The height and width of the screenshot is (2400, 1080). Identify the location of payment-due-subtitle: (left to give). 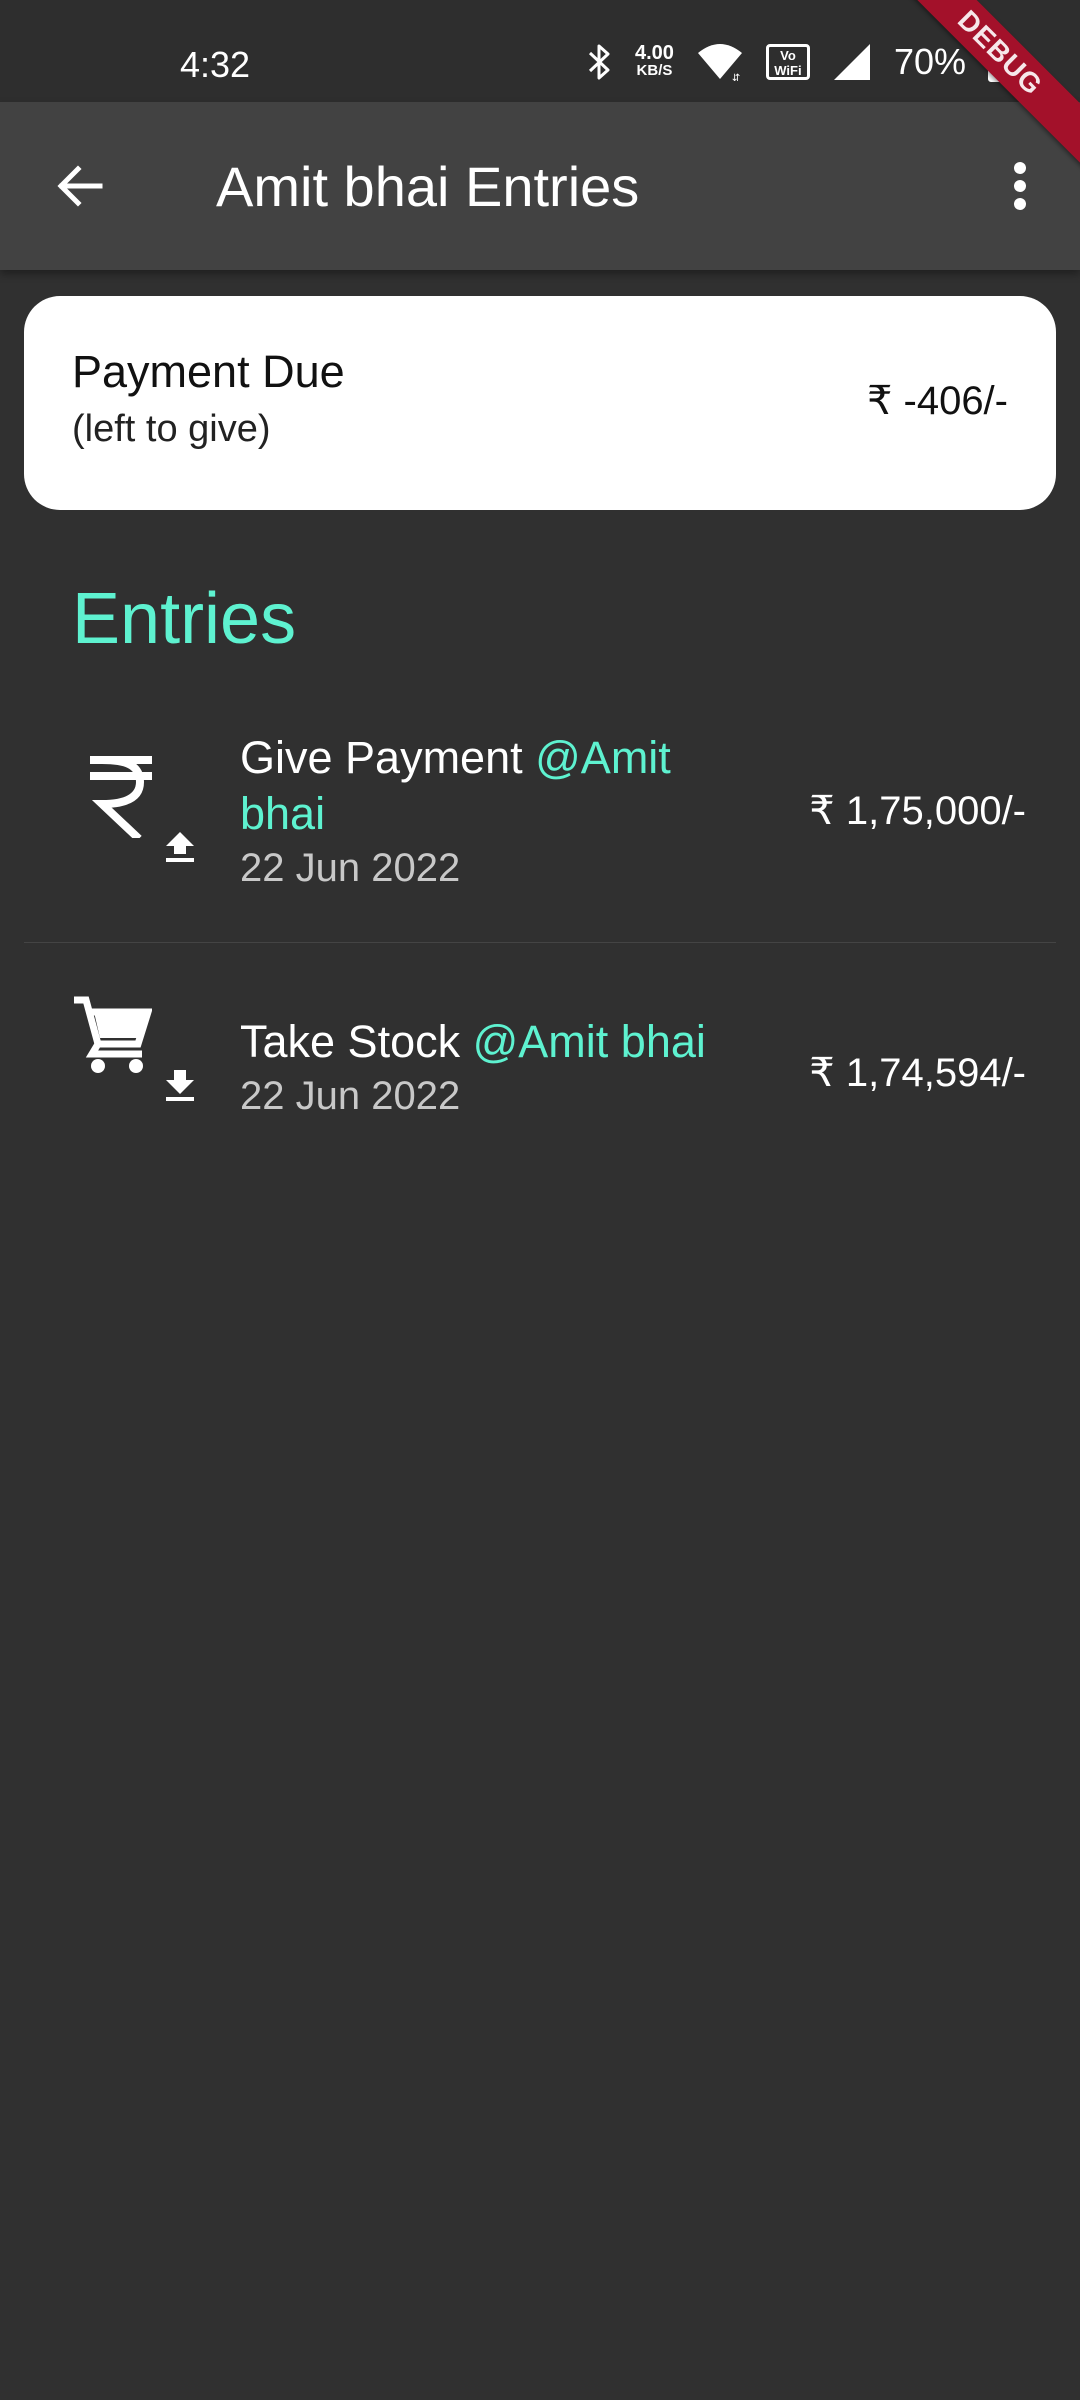
(171, 429).